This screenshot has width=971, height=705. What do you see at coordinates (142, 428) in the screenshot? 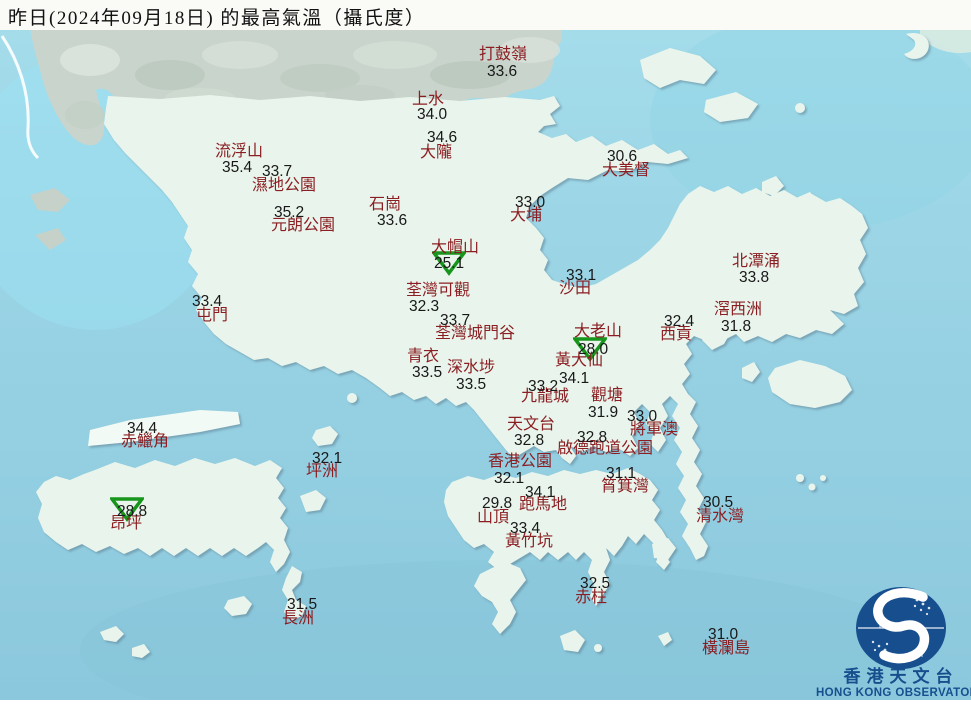
I see `station-value: 34.4` at bounding box center [142, 428].